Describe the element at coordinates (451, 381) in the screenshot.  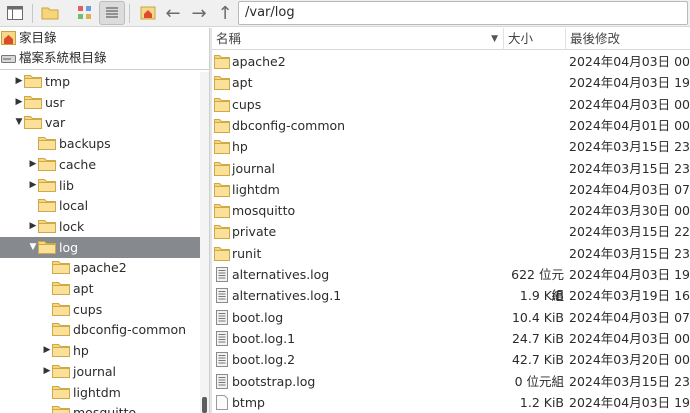
I see `file-row: bootstrap.log 0 位元組 2024年03月15日 23:12` at that location.